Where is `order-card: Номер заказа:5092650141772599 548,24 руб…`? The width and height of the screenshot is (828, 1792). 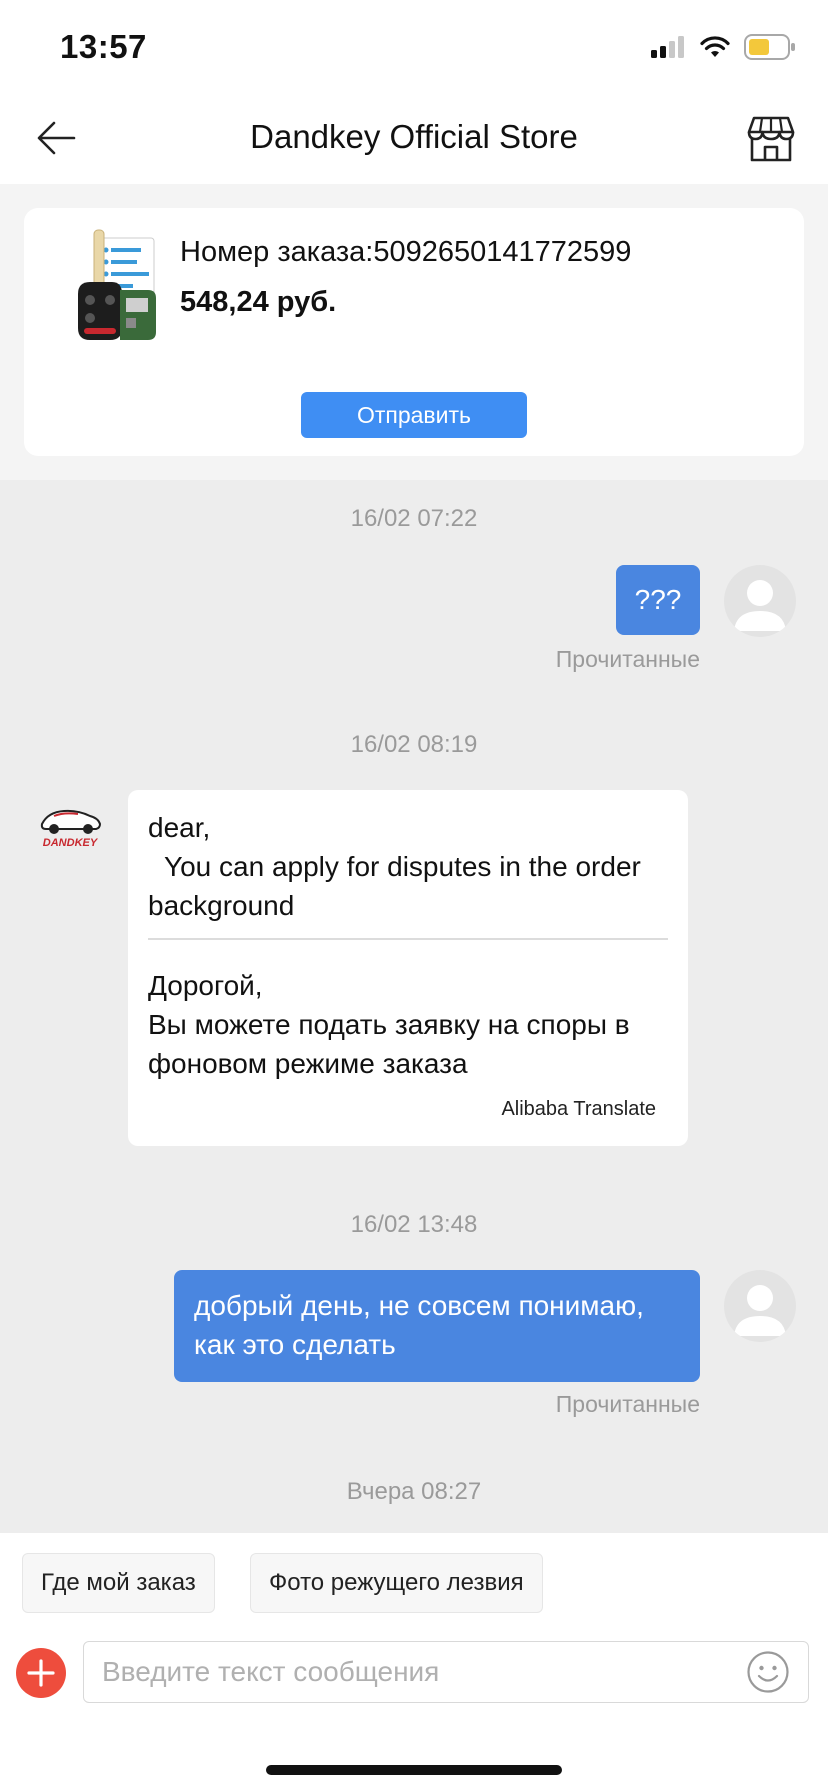
order-card: Номер заказа:5092650141772599 548,24 руб… is located at coordinates (414, 332).